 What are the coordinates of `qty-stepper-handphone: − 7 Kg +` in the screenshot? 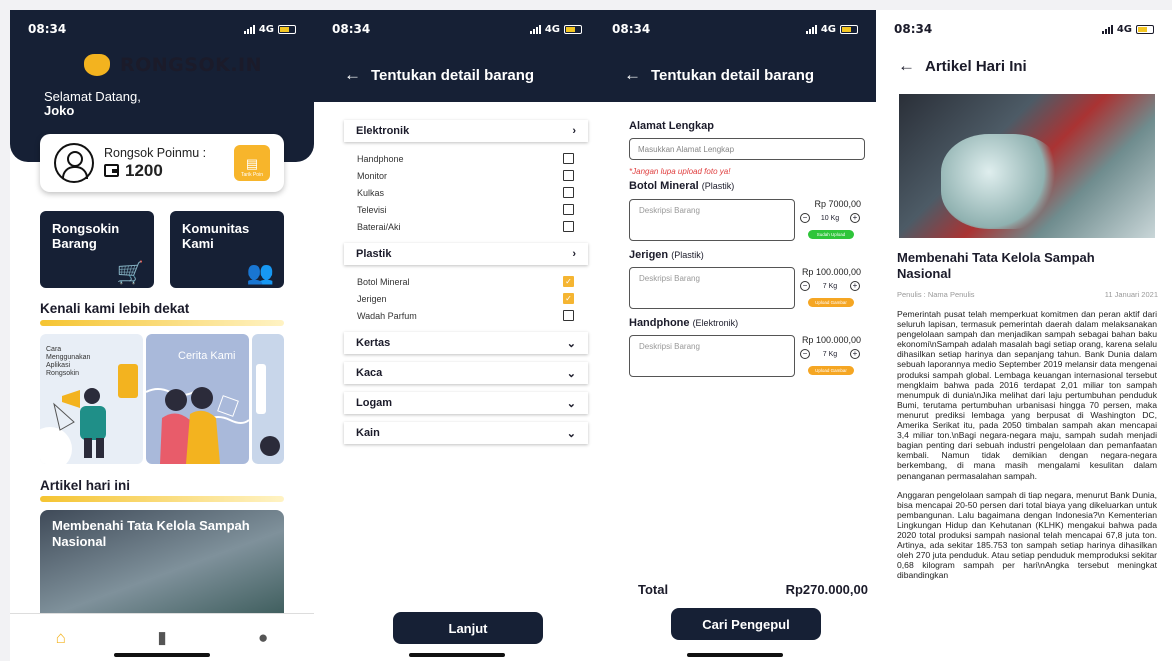 It's located at (830, 354).